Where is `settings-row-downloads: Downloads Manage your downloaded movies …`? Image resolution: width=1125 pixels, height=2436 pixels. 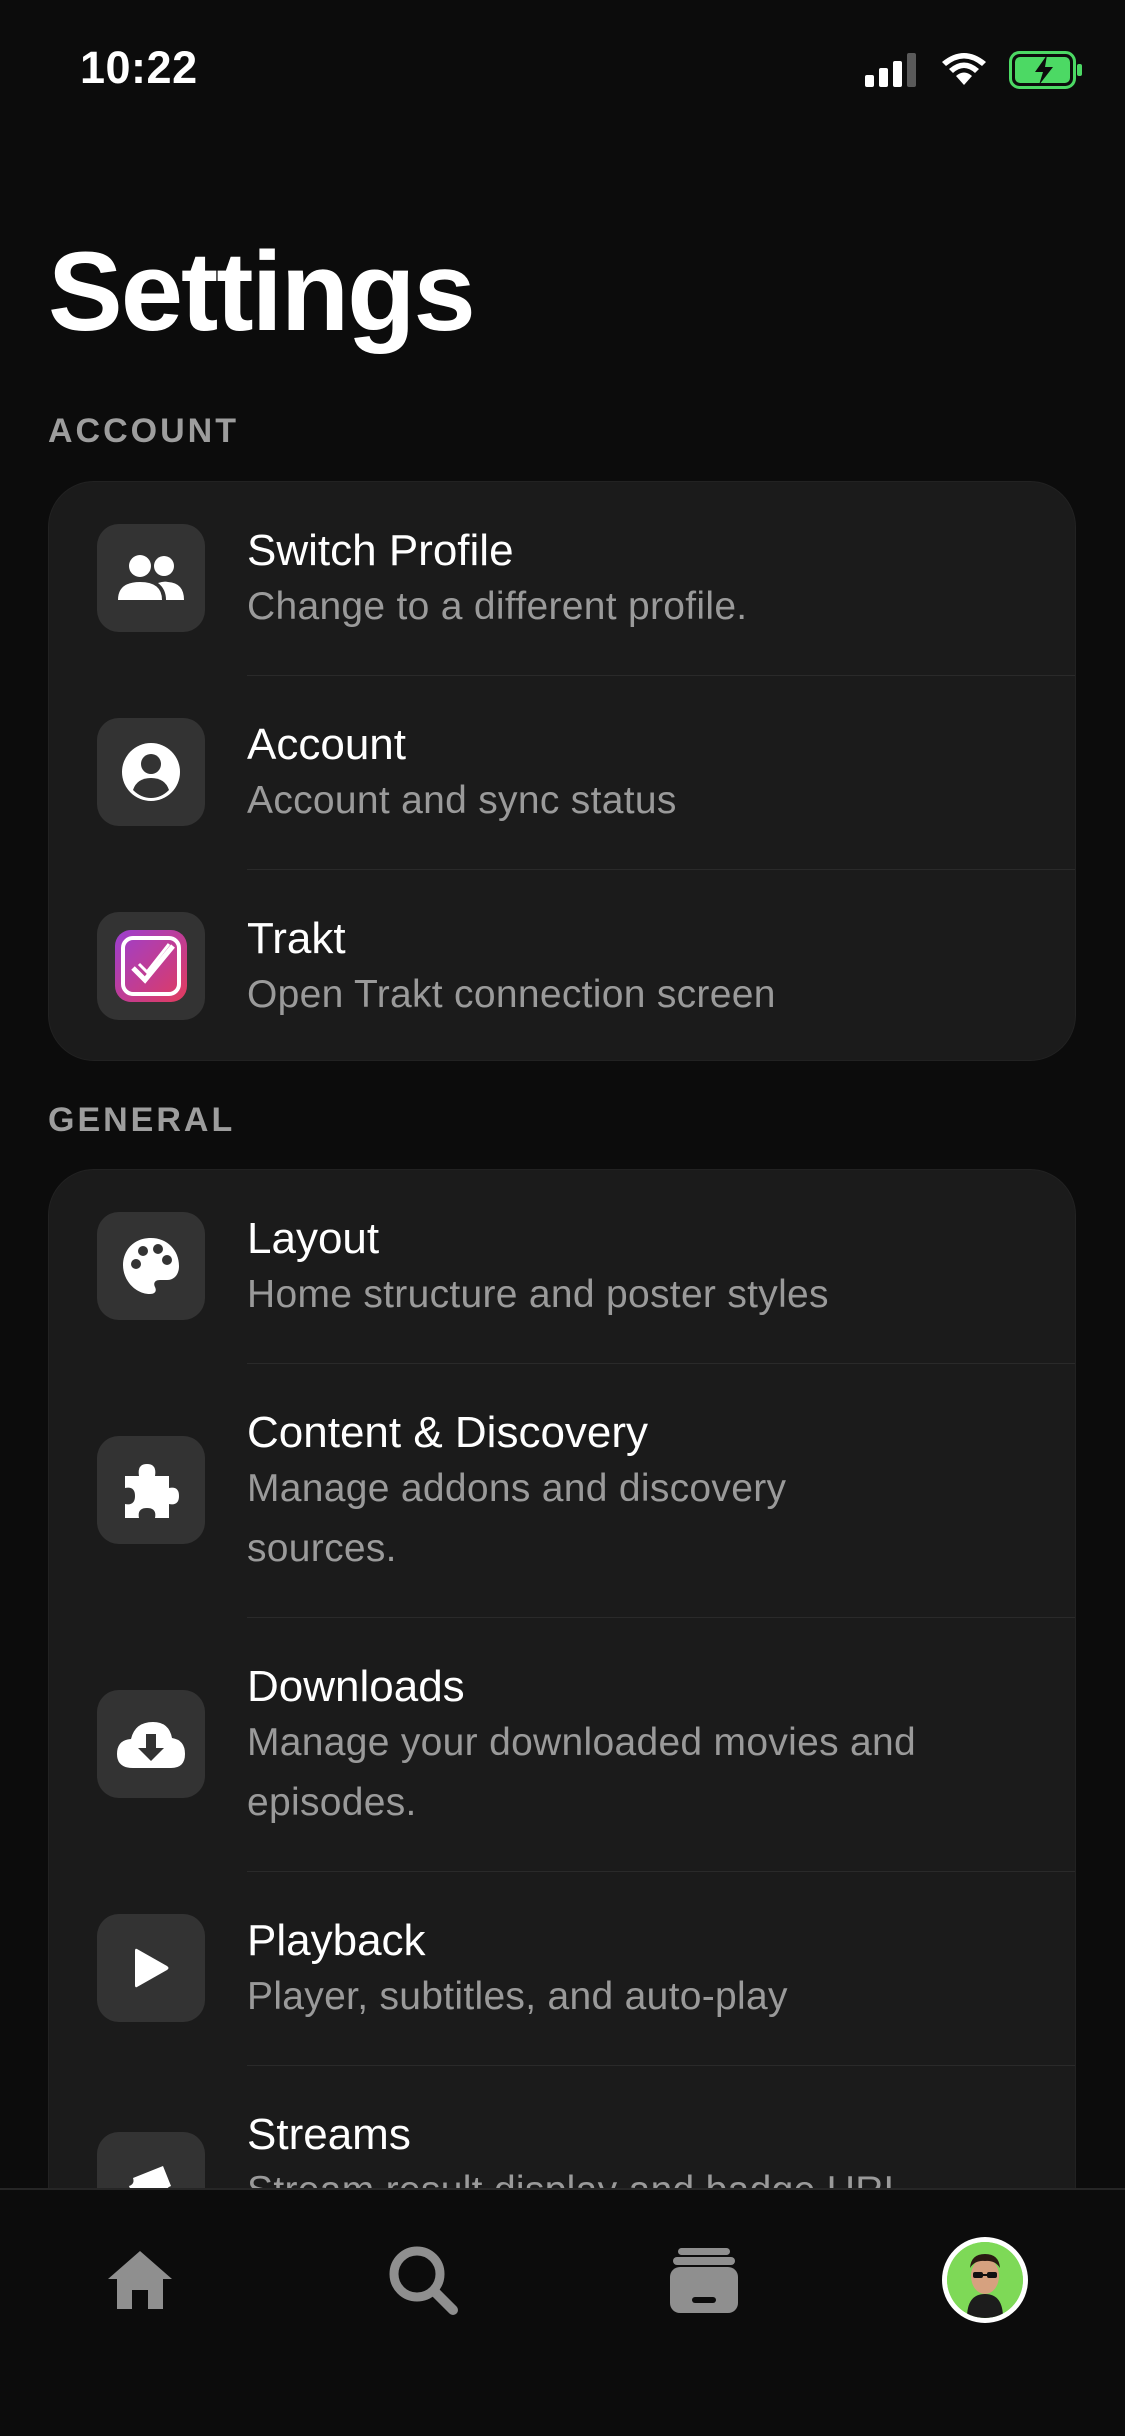 settings-row-downloads: Downloads Manage your downloaded movies … is located at coordinates (562, 1745).